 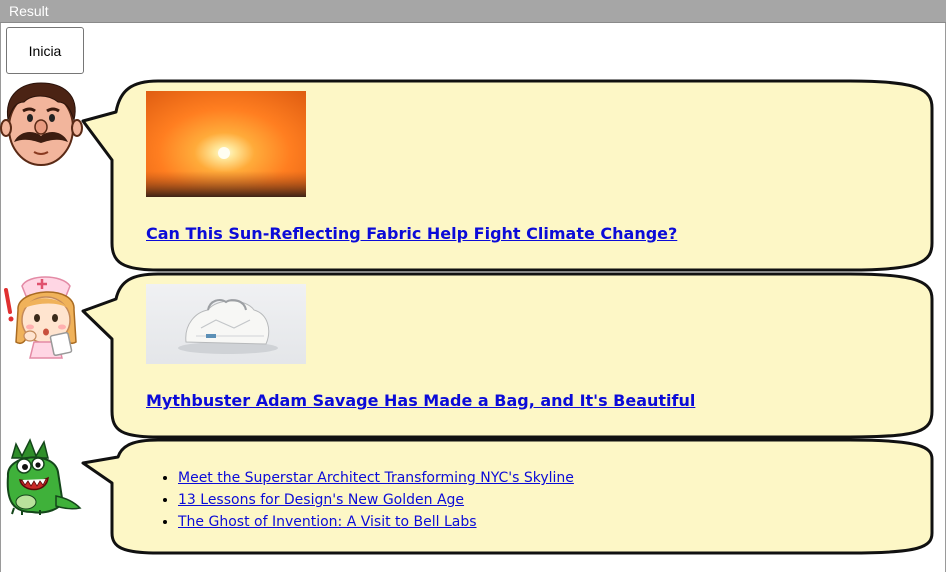 What do you see at coordinates (473, 11) in the screenshot?
I see `result-header: Result` at bounding box center [473, 11].